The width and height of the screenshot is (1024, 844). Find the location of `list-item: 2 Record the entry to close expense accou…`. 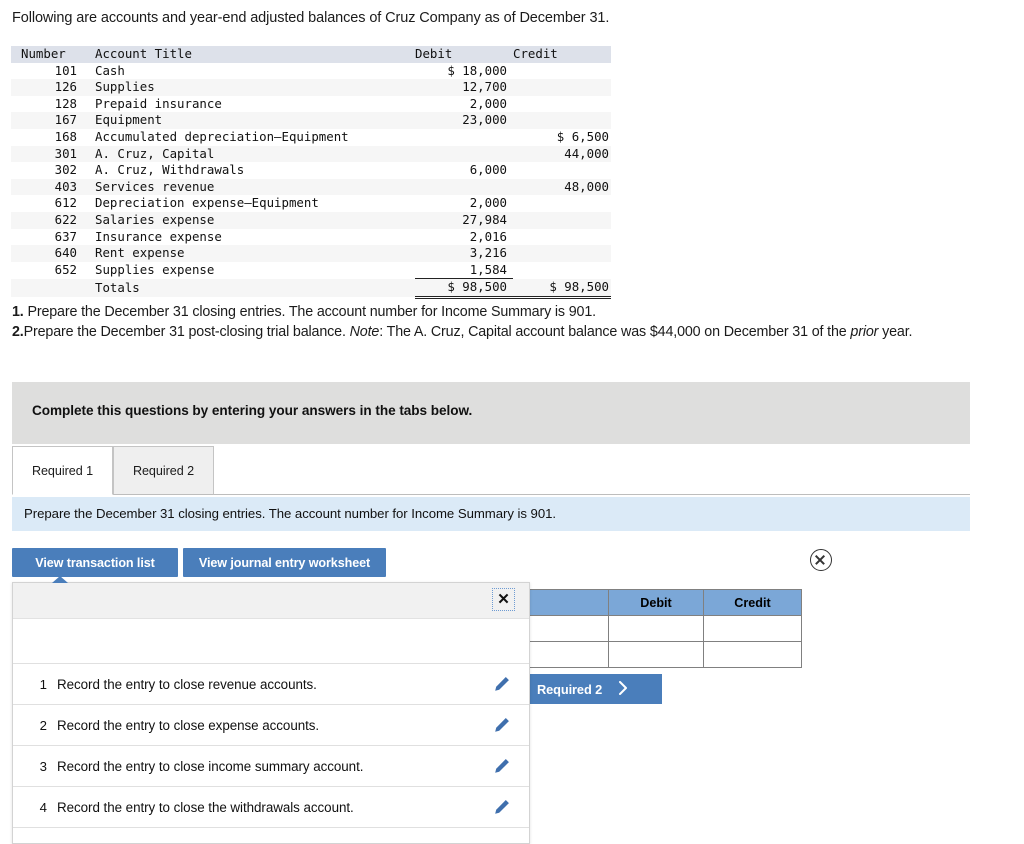

list-item: 2 Record the entry to close expense accou… is located at coordinates (271, 725).